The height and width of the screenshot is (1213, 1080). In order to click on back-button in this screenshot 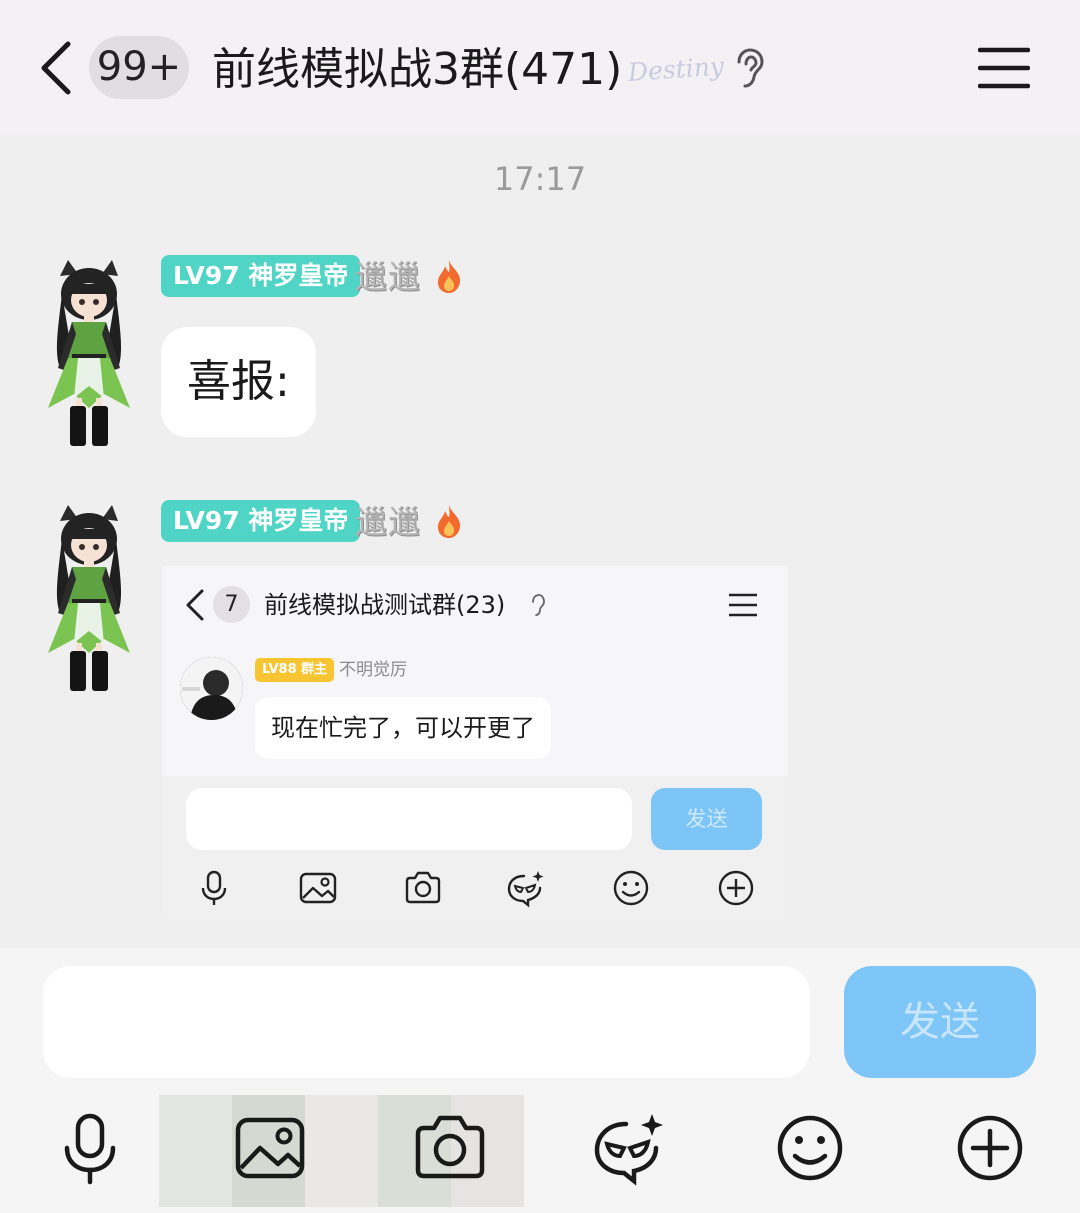, I will do `click(58, 68)`.